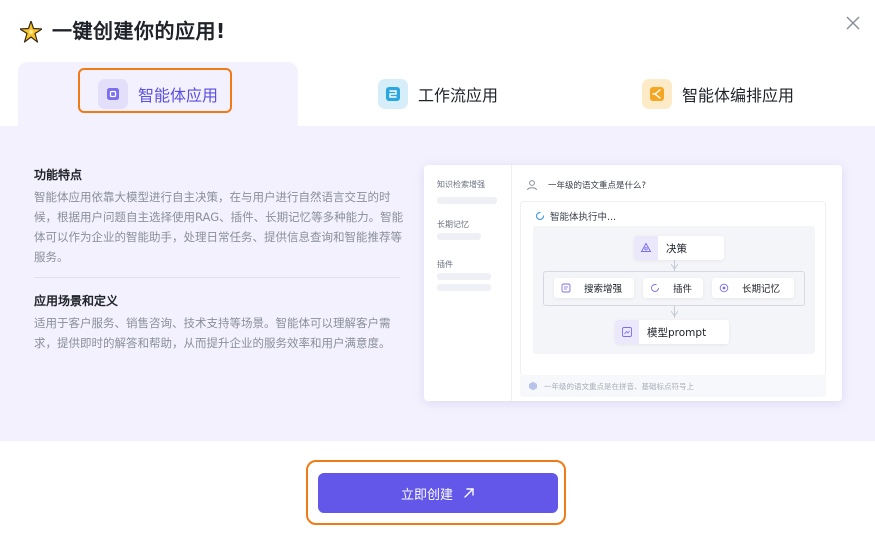 This screenshot has height=535, width=875. I want to click on flow-node-label: 插件, so click(683, 289).